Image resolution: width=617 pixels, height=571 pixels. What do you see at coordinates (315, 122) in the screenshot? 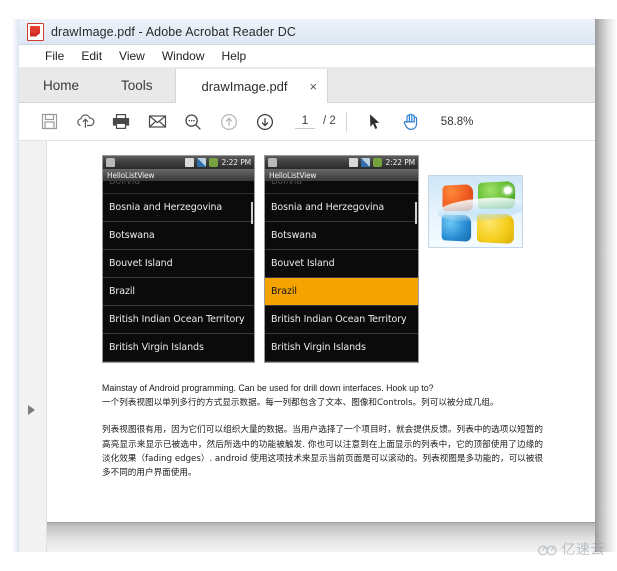
I see `page-number-control: 1 / 2` at bounding box center [315, 122].